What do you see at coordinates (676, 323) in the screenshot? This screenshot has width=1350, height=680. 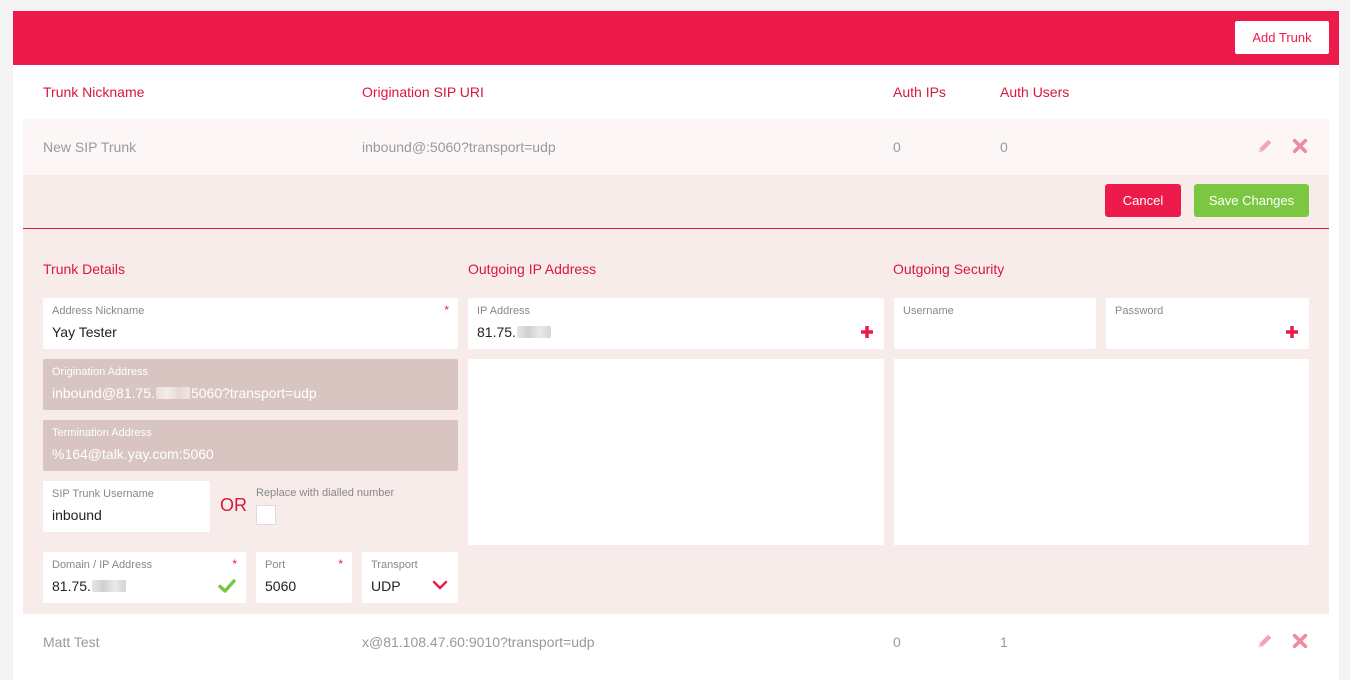 I see `ip-address-field: IP Address 81.75.` at bounding box center [676, 323].